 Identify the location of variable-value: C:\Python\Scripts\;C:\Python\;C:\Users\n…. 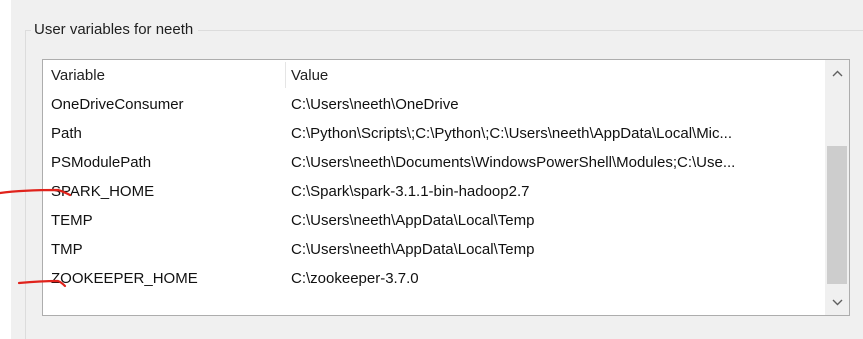
(512, 133).